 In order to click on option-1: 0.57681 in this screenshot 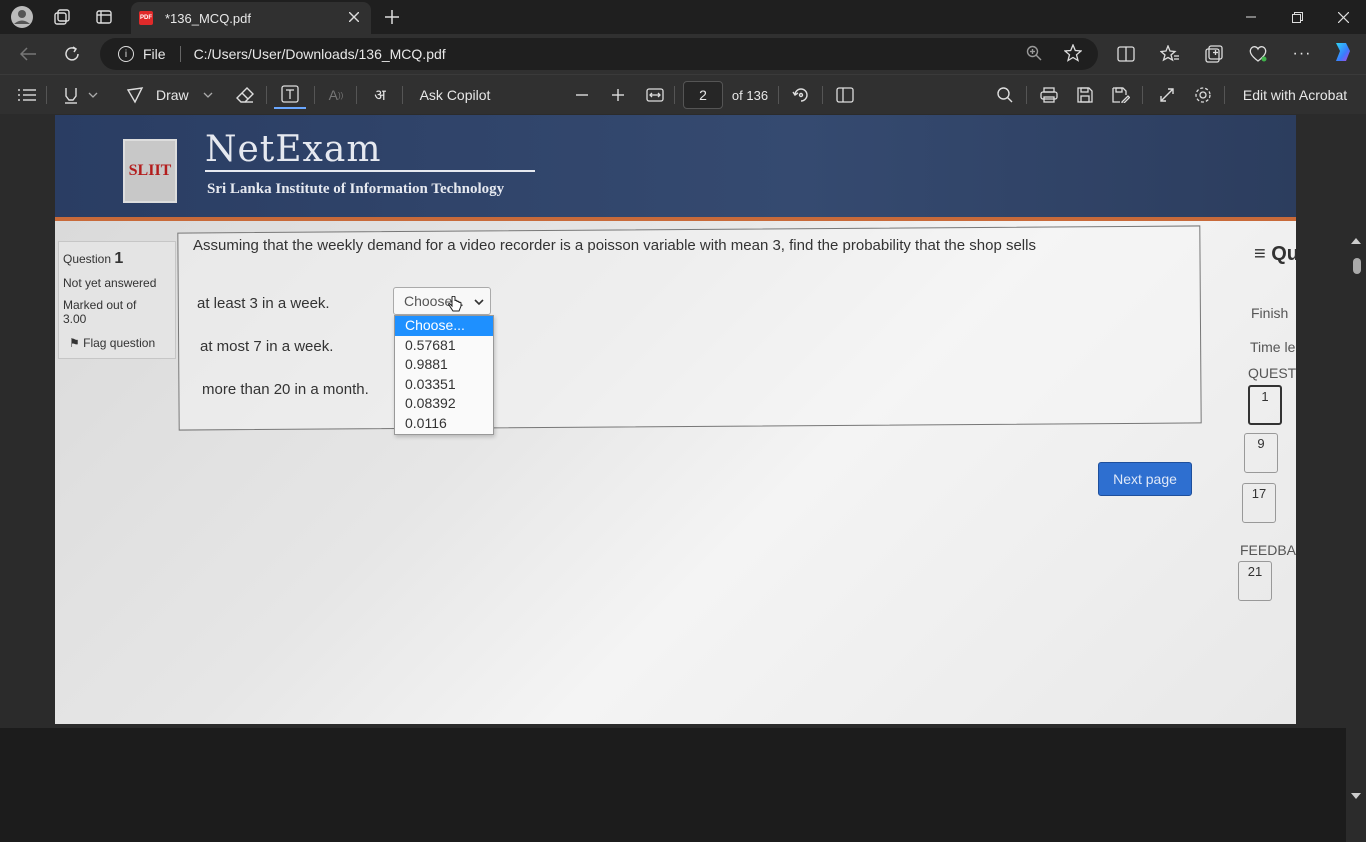, I will do `click(444, 346)`.